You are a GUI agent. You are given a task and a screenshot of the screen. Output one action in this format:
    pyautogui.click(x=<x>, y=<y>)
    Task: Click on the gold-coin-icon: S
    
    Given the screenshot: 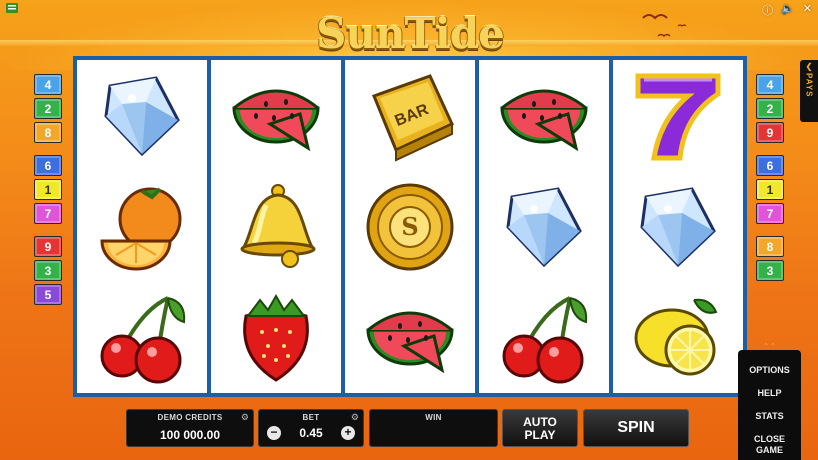 What is the action you would take?
    pyautogui.click(x=410, y=227)
    